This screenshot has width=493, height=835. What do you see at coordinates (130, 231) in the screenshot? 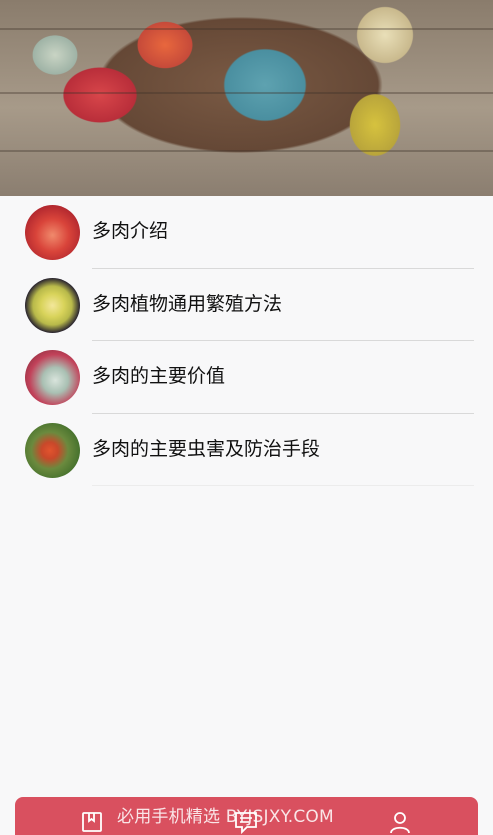
I see `list-item-label: 多肉介绍` at bounding box center [130, 231].